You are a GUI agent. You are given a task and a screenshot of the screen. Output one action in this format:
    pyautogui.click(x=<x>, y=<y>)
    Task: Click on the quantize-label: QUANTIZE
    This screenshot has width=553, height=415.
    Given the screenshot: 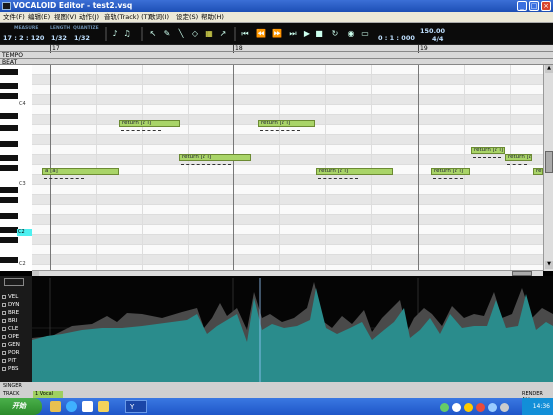 What is the action you would take?
    pyautogui.click(x=86, y=28)
    